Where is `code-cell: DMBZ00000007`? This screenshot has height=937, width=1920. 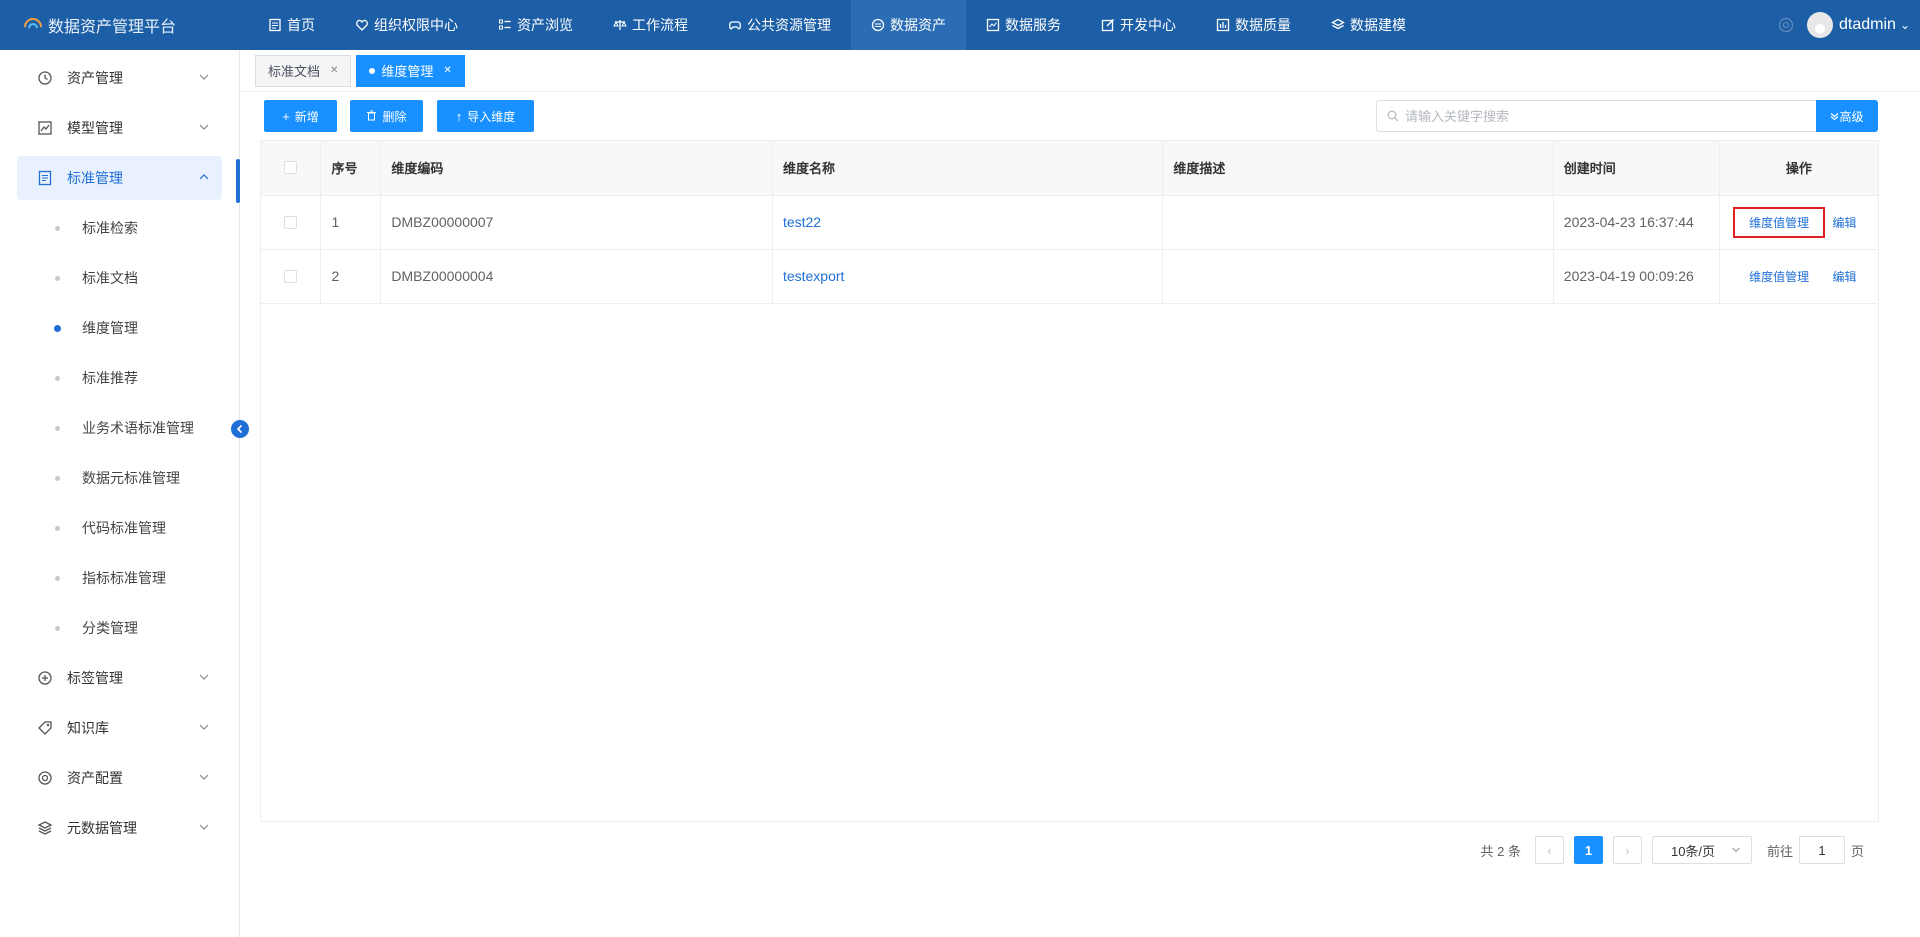
code-cell: DMBZ00000007 is located at coordinates (576, 222).